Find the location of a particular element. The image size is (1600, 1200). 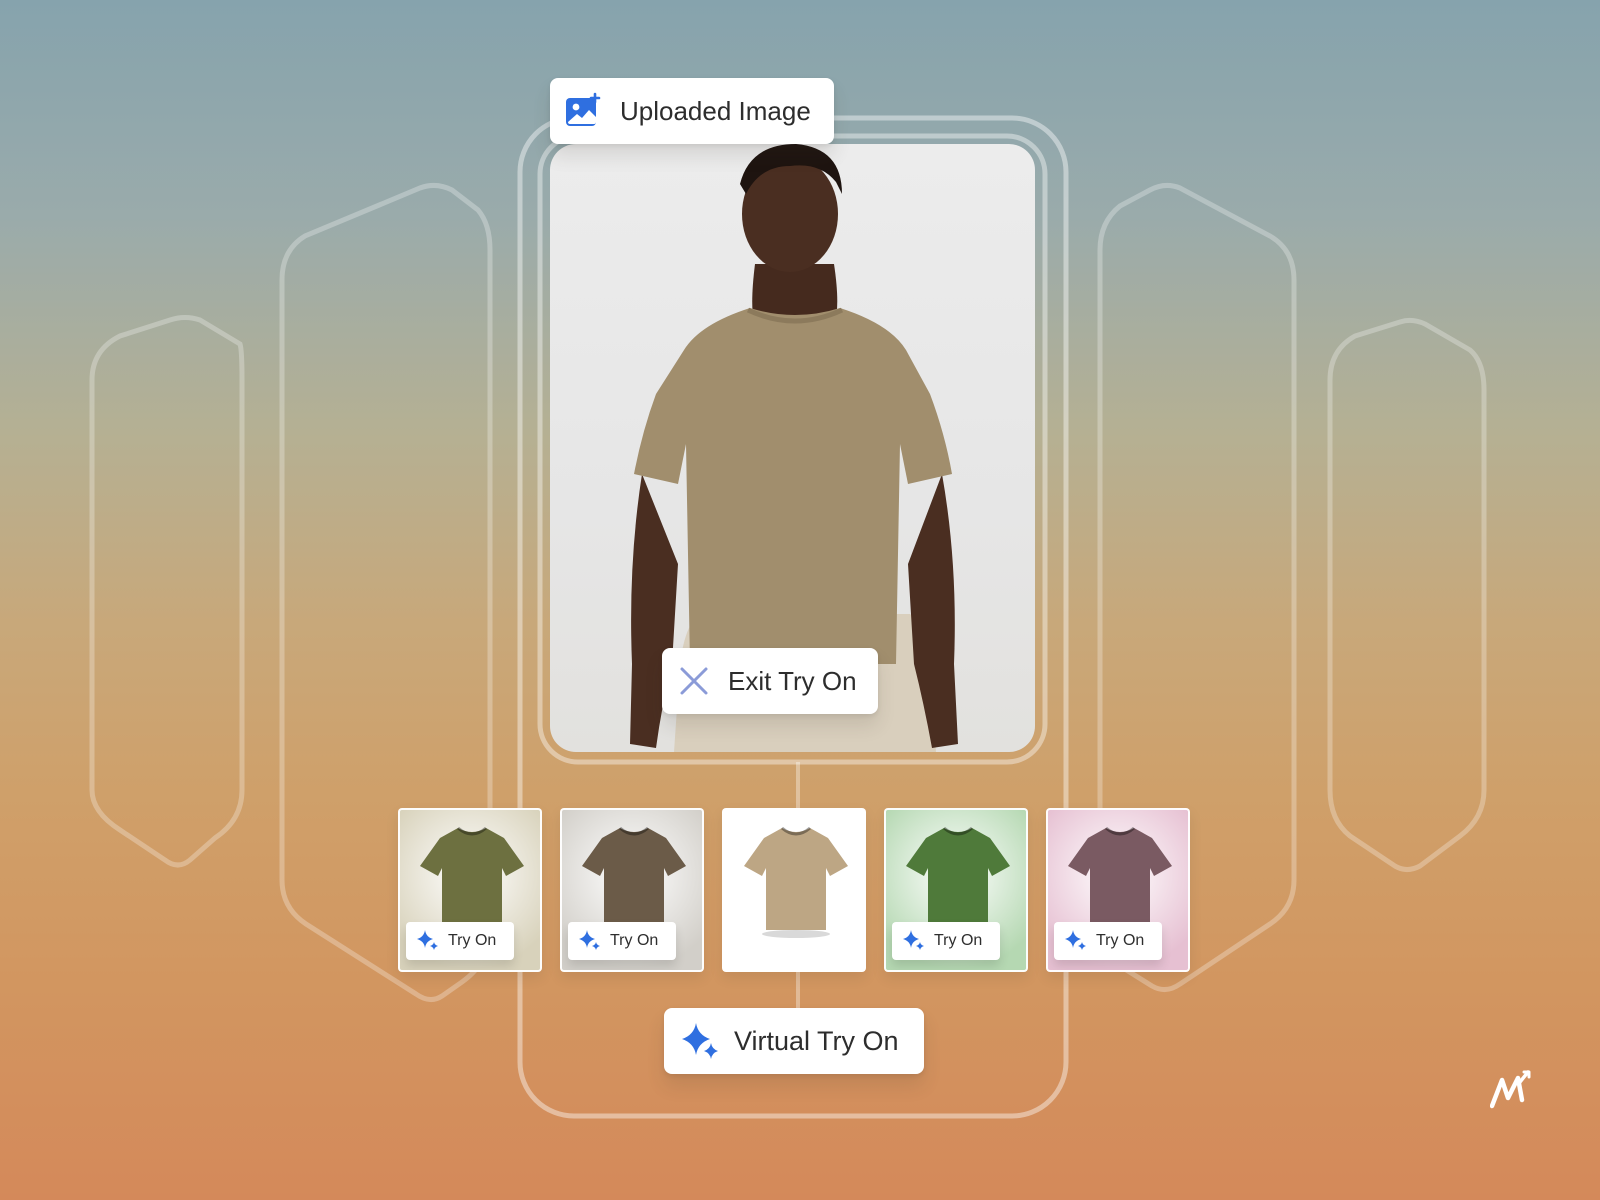

image-upload-icon is located at coordinates (583, 109).